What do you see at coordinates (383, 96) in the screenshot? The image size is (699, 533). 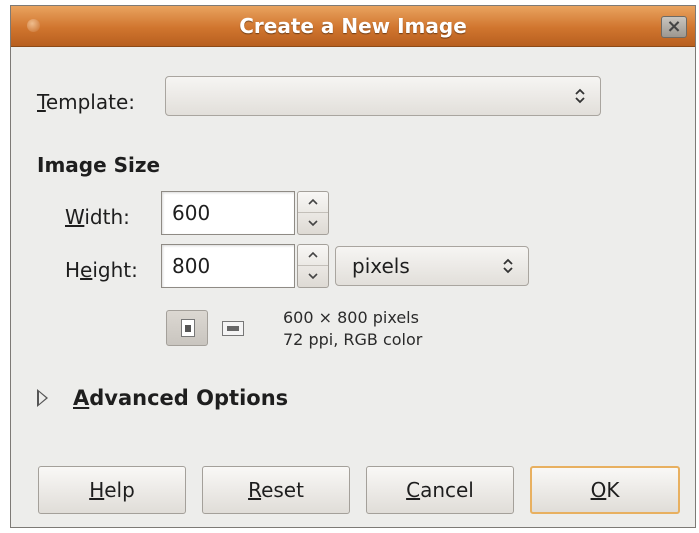 I see `template-combo` at bounding box center [383, 96].